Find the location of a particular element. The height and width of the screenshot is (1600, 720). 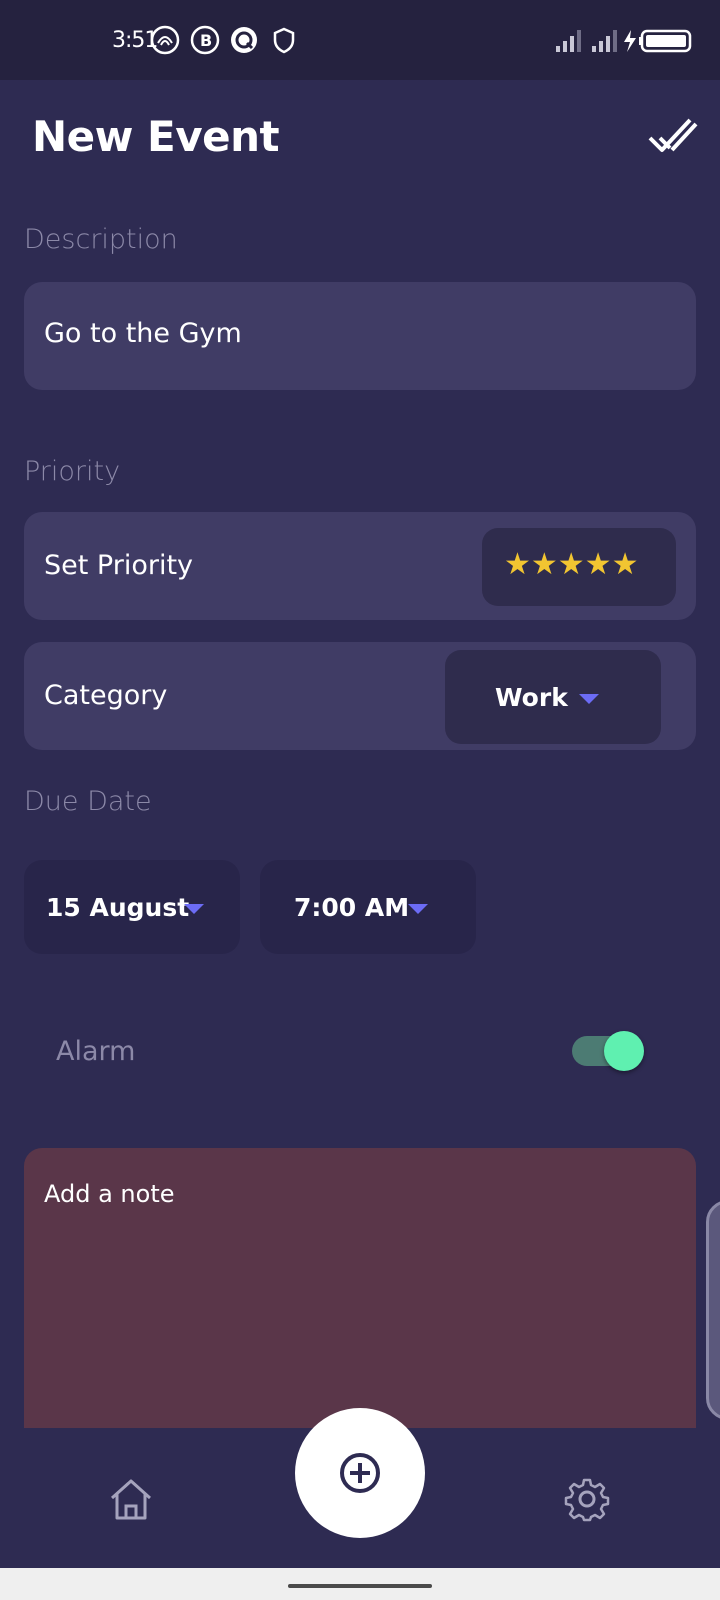

date-dropdown: 15 August is located at coordinates (132, 907).